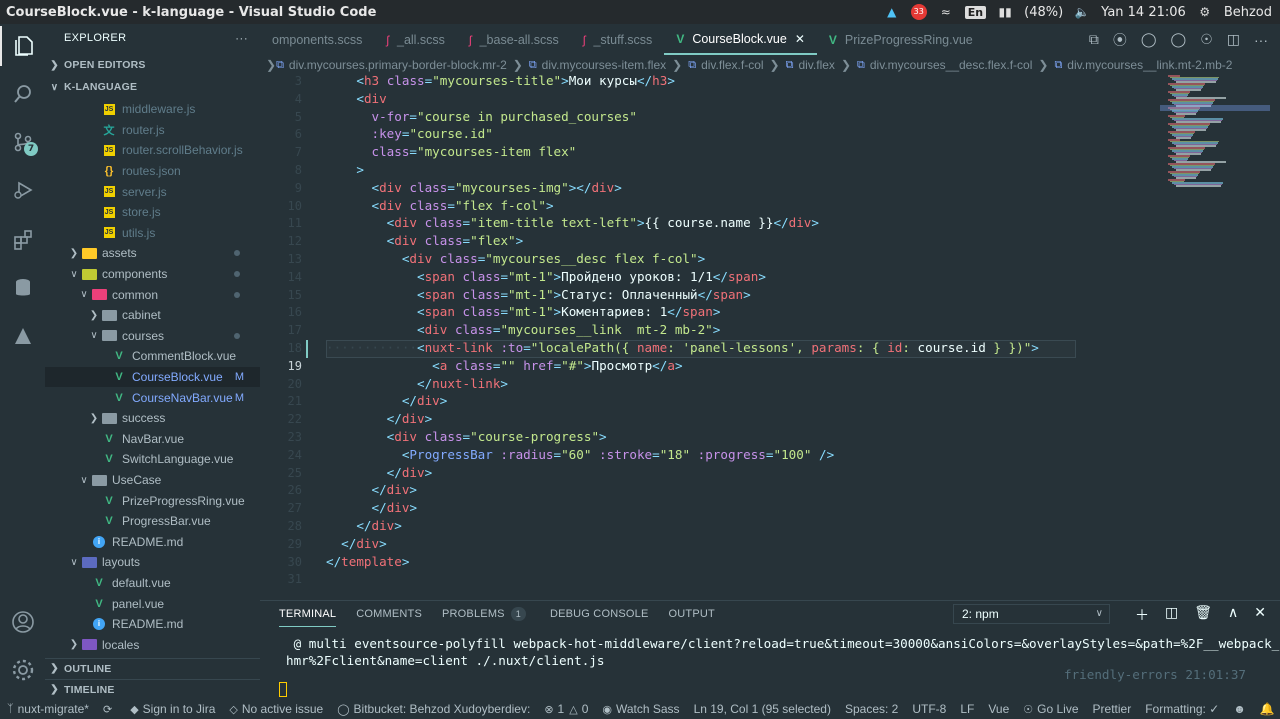  I want to click on tree-file: Vdefault.vue, so click(152, 583).